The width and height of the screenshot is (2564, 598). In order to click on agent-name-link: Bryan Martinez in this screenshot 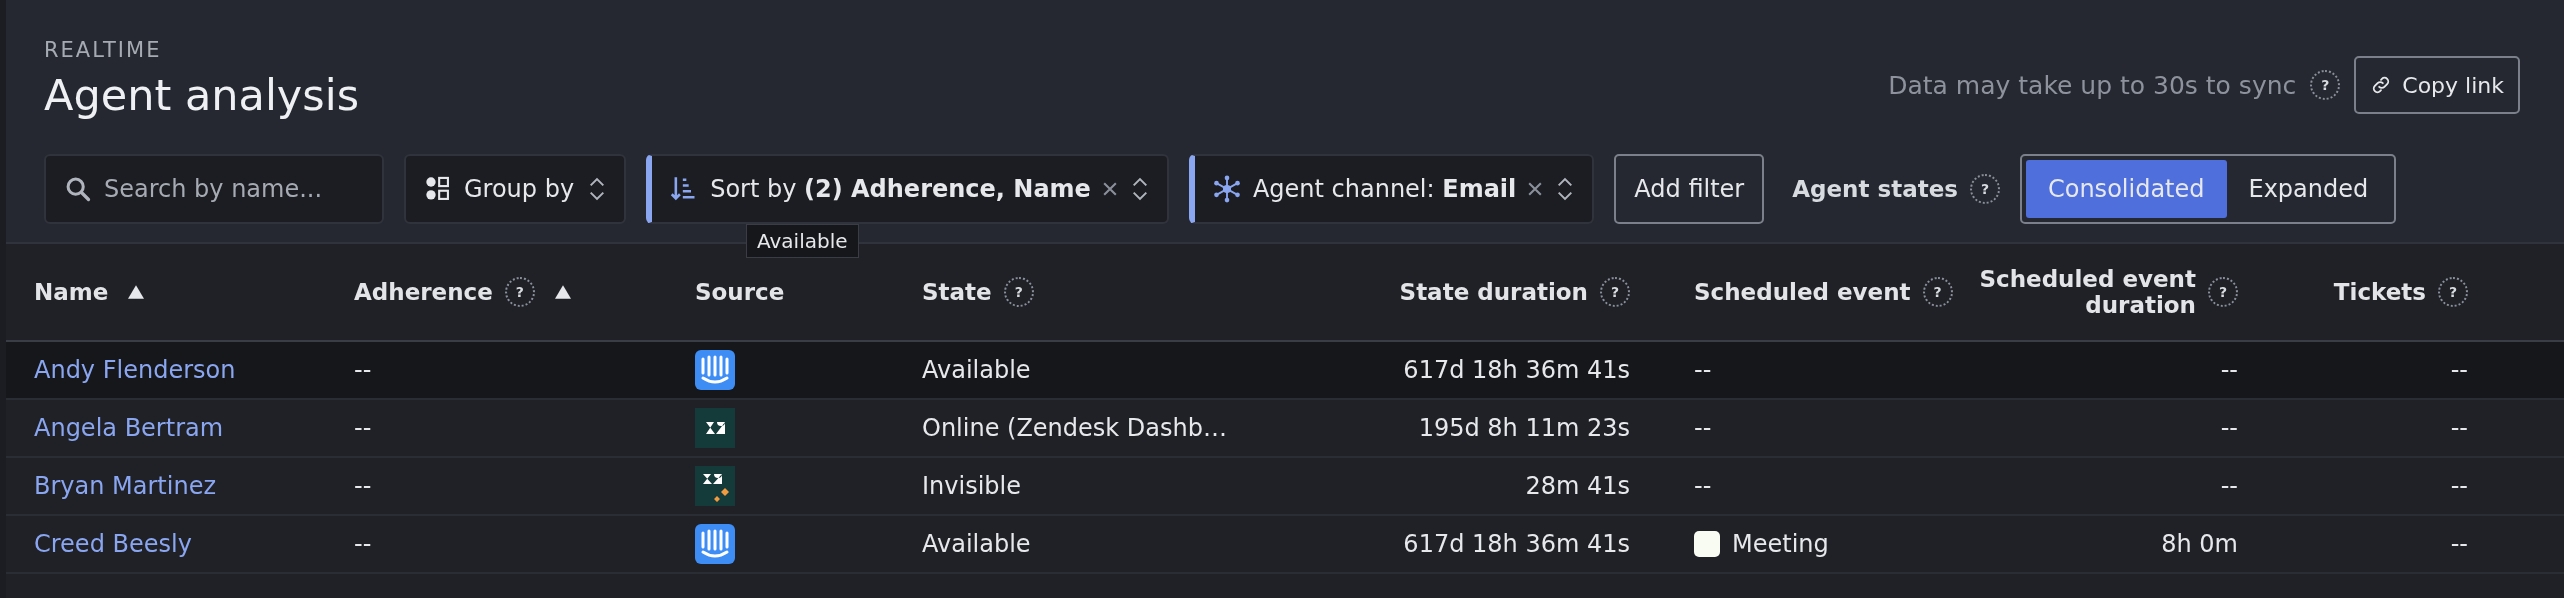, I will do `click(125, 486)`.